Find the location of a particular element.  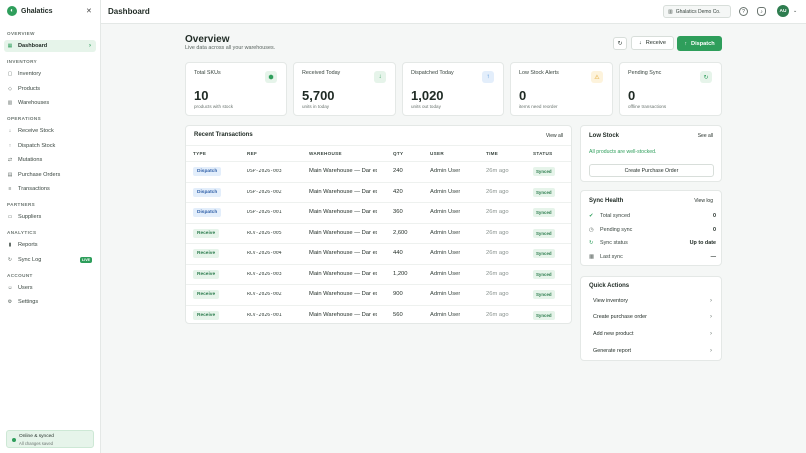

qty-cell: 440 is located at coordinates (398, 253).